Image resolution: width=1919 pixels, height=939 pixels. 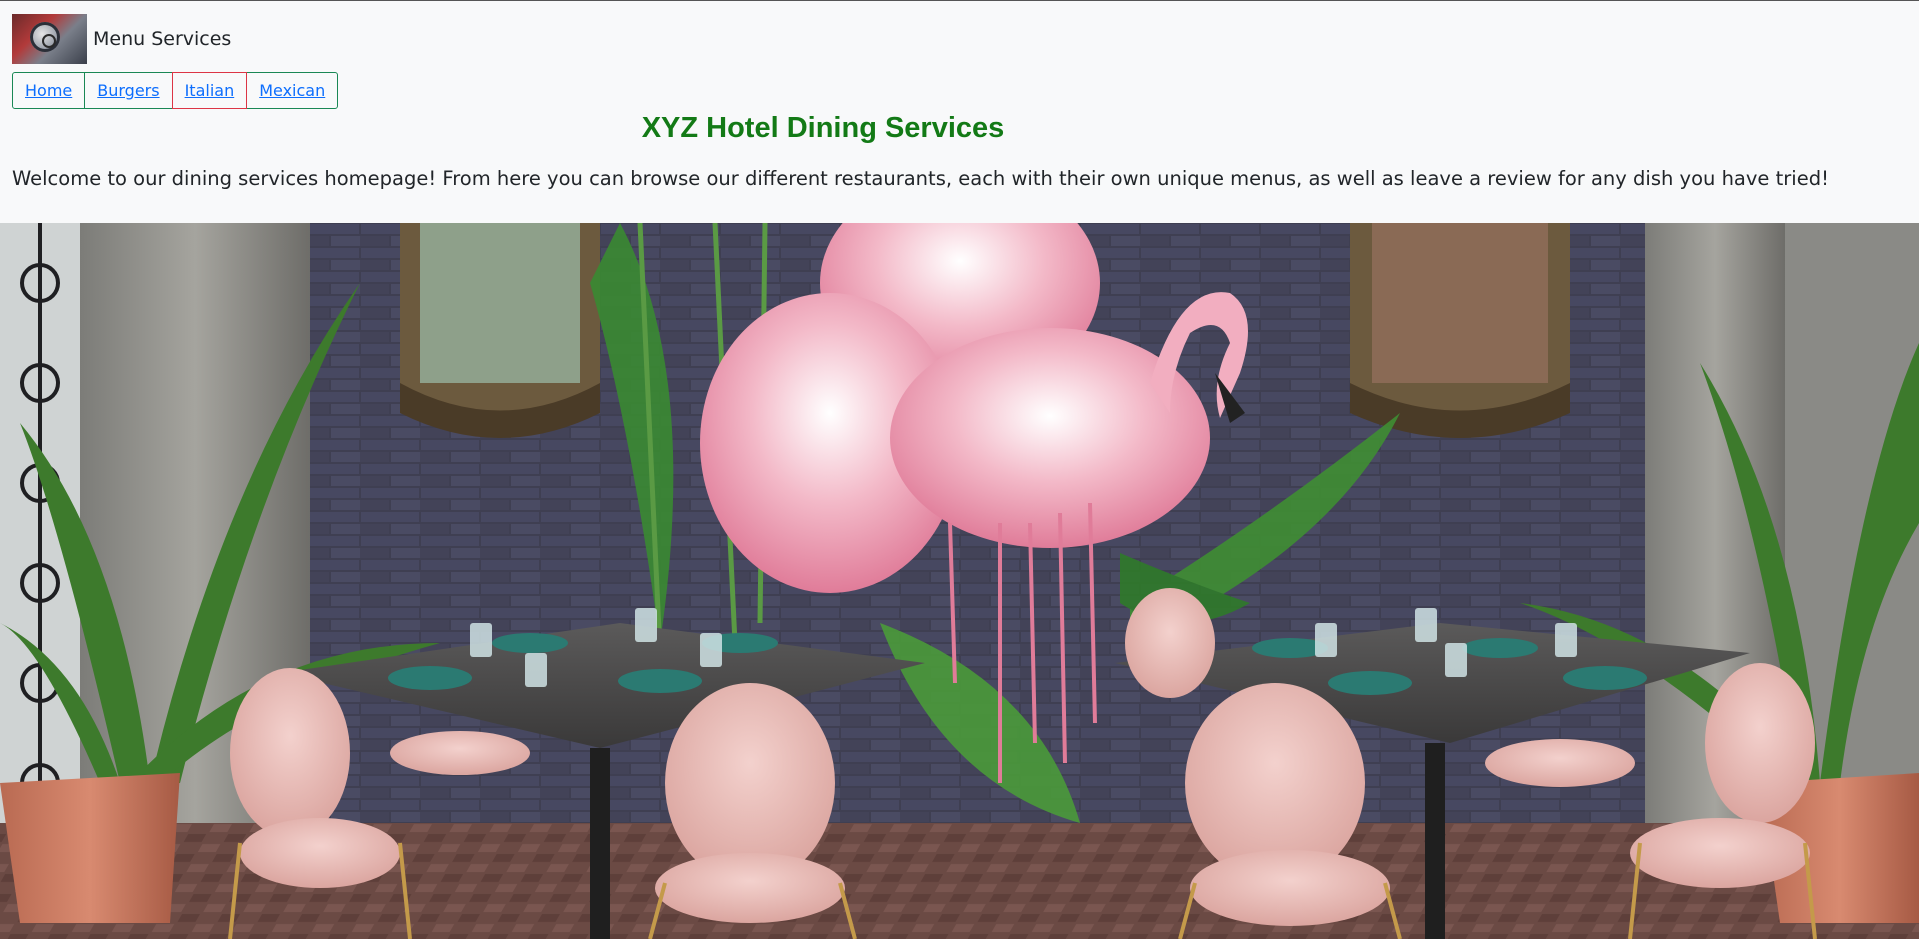 What do you see at coordinates (49, 39) in the screenshot?
I see `restaurant-logo` at bounding box center [49, 39].